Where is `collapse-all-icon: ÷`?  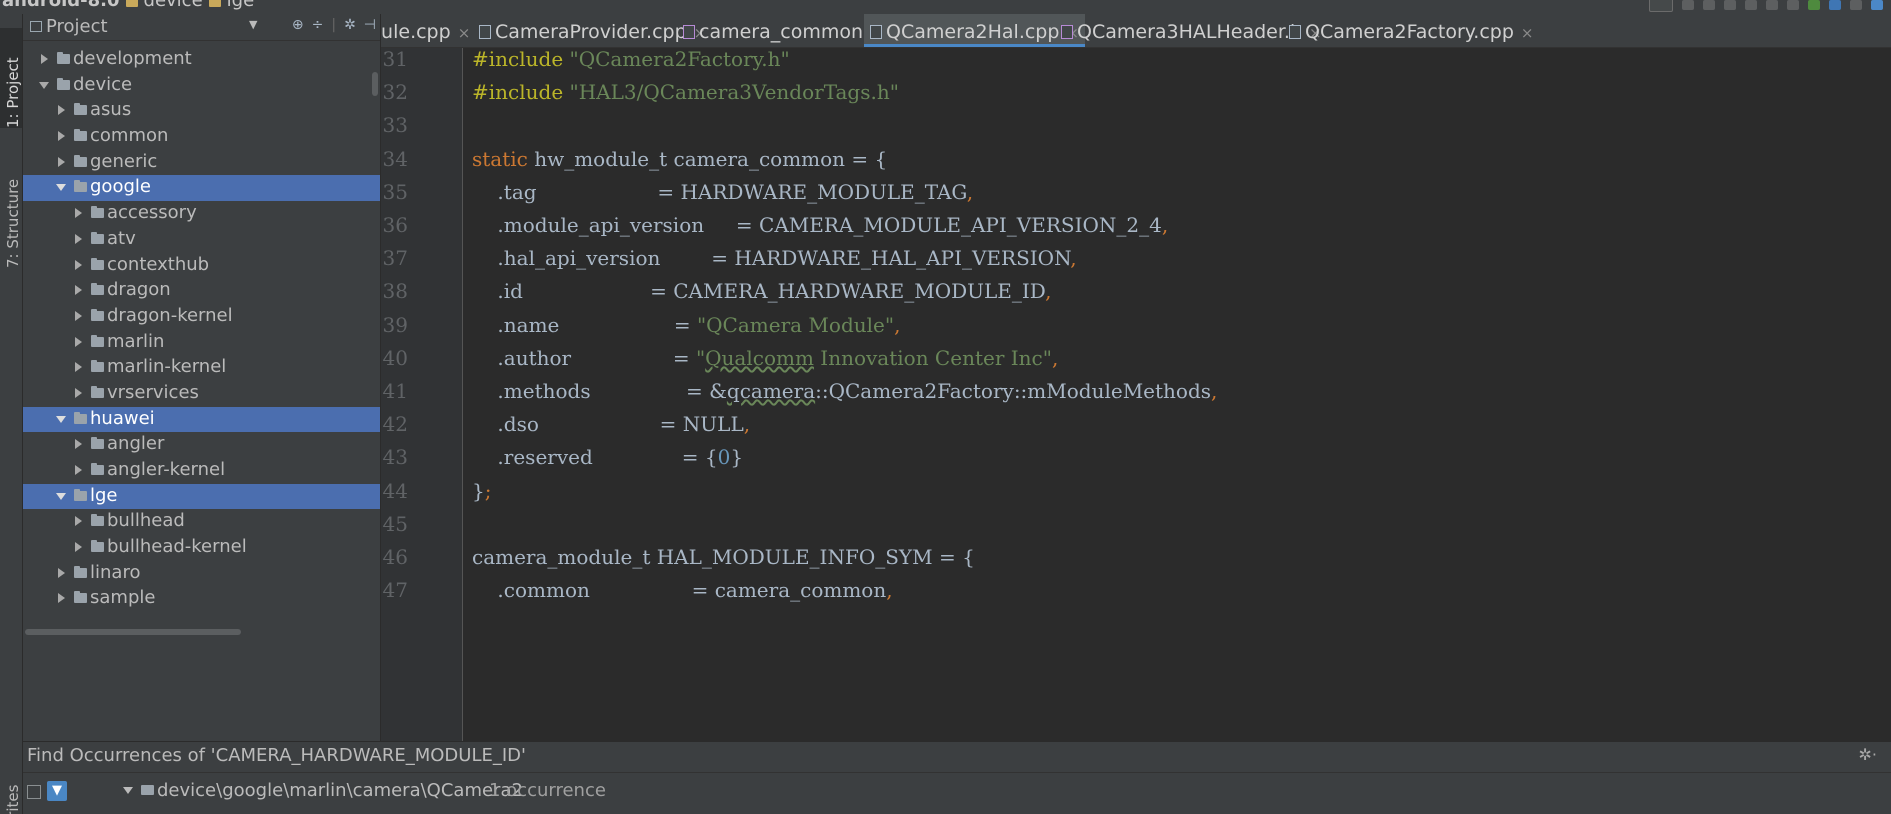
collapse-all-icon: ÷ is located at coordinates (318, 25).